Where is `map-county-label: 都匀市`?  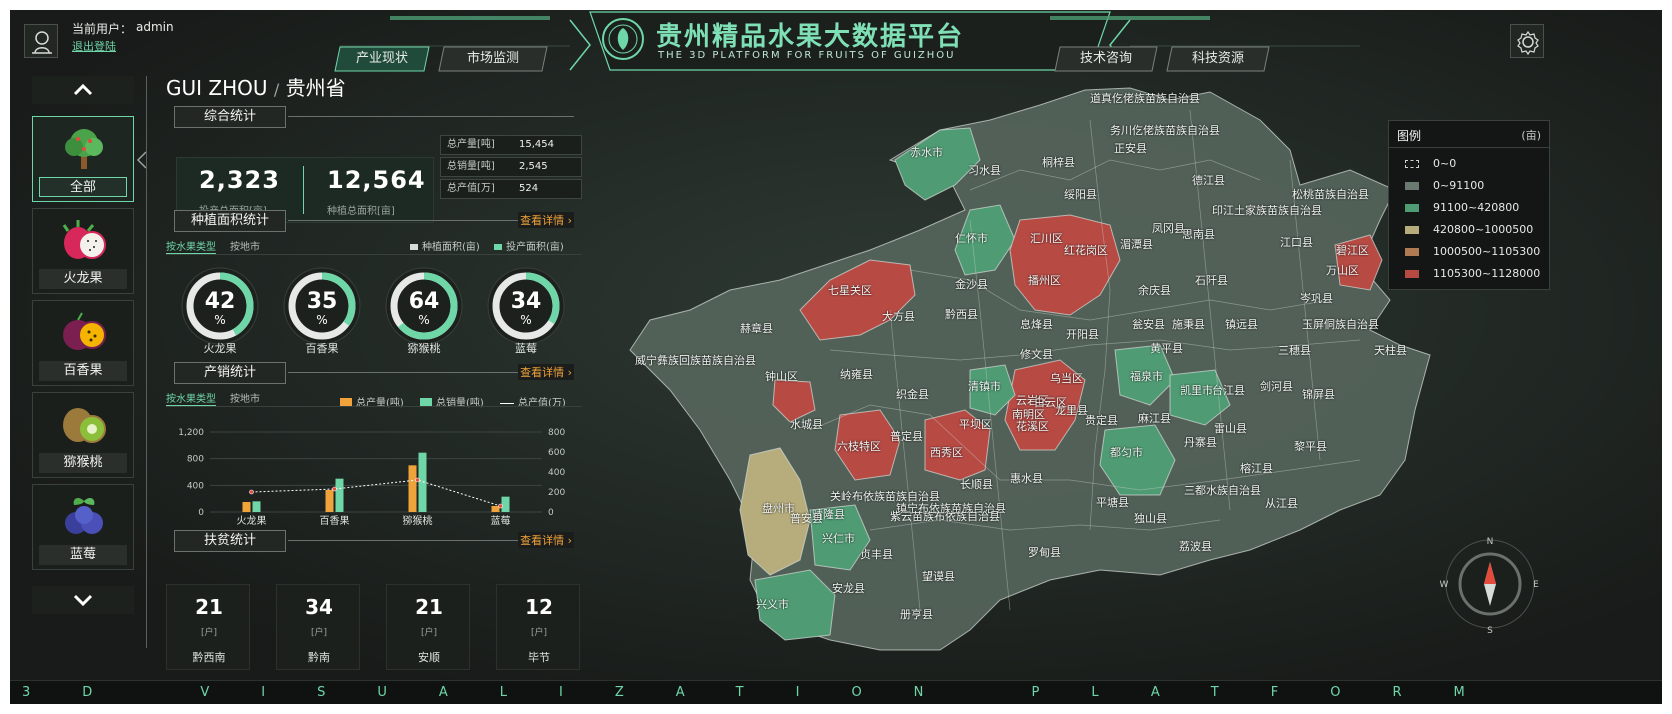 map-county-label: 都匀市 is located at coordinates (1126, 452).